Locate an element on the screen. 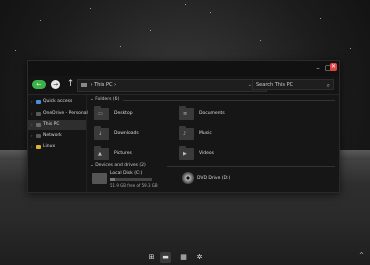 The height and width of the screenshot is (265, 370). drives-header: ⌄ Devices and drives (2) is located at coordinates (118, 165).